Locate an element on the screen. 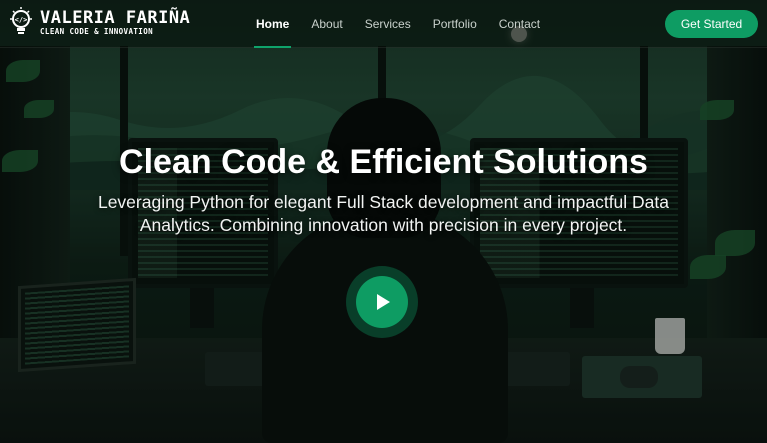 Image resolution: width=767 pixels, height=443 pixels. nav-item-home: Home is located at coordinates (272, 24).